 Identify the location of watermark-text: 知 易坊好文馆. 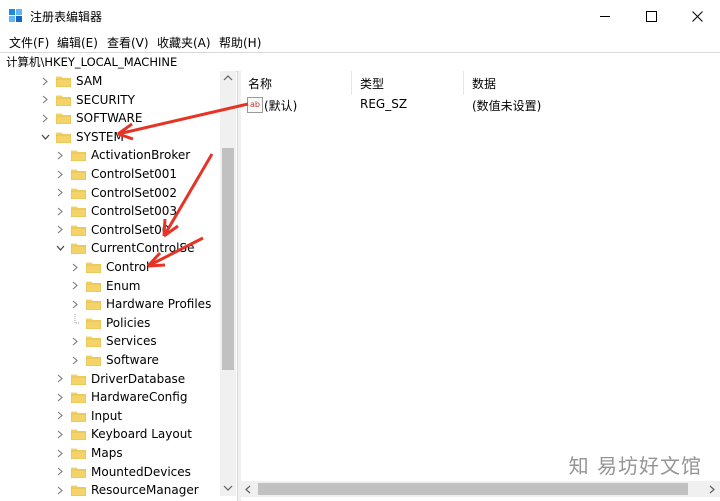
(635, 466).